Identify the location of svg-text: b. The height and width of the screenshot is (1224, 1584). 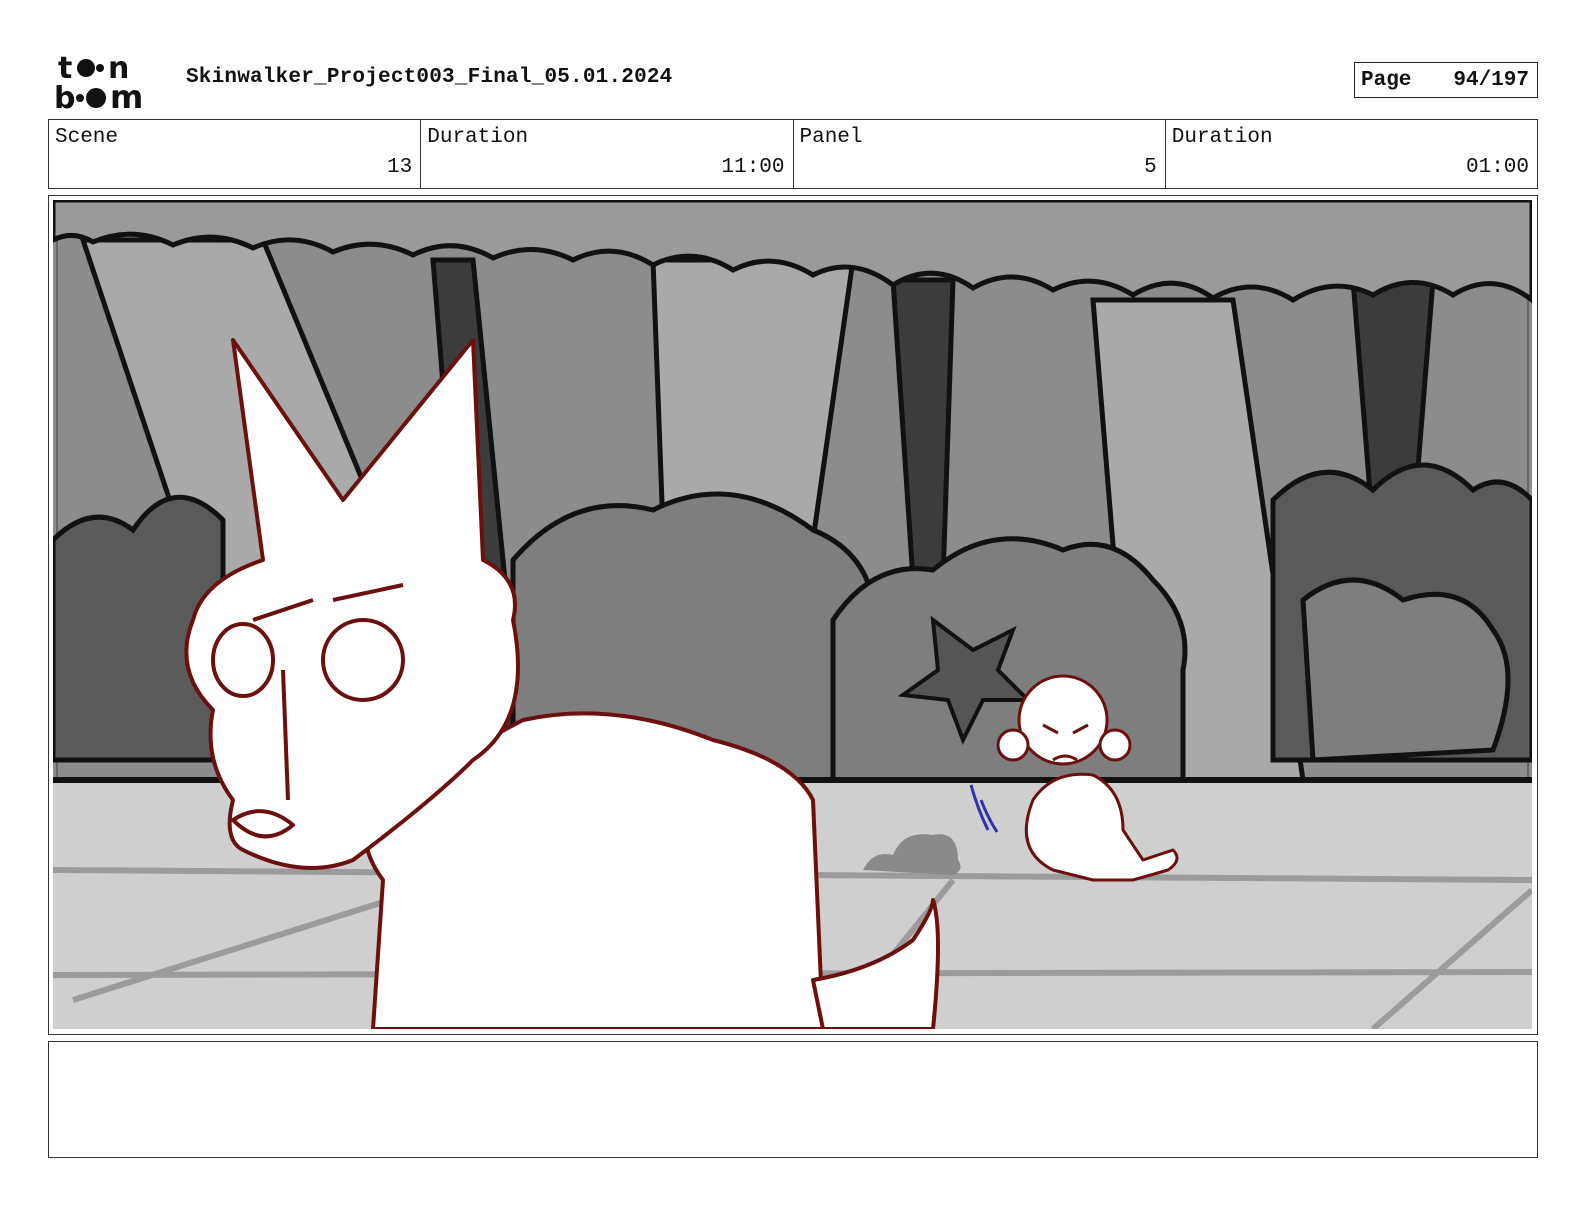
(64, 96).